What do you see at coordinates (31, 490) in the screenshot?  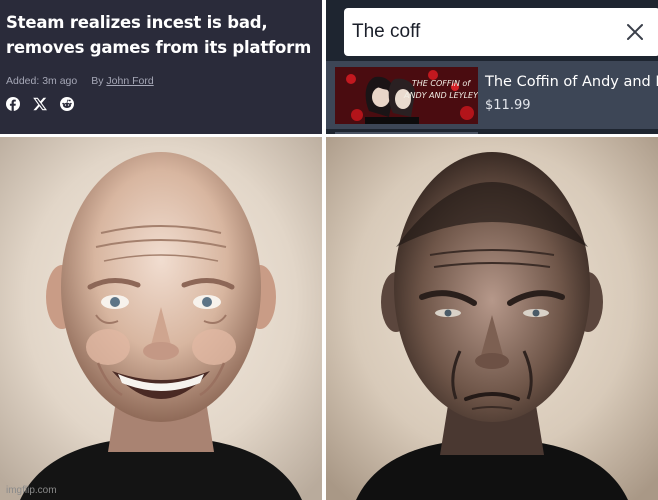 I see `imgflip-watermark: imgflip.com` at bounding box center [31, 490].